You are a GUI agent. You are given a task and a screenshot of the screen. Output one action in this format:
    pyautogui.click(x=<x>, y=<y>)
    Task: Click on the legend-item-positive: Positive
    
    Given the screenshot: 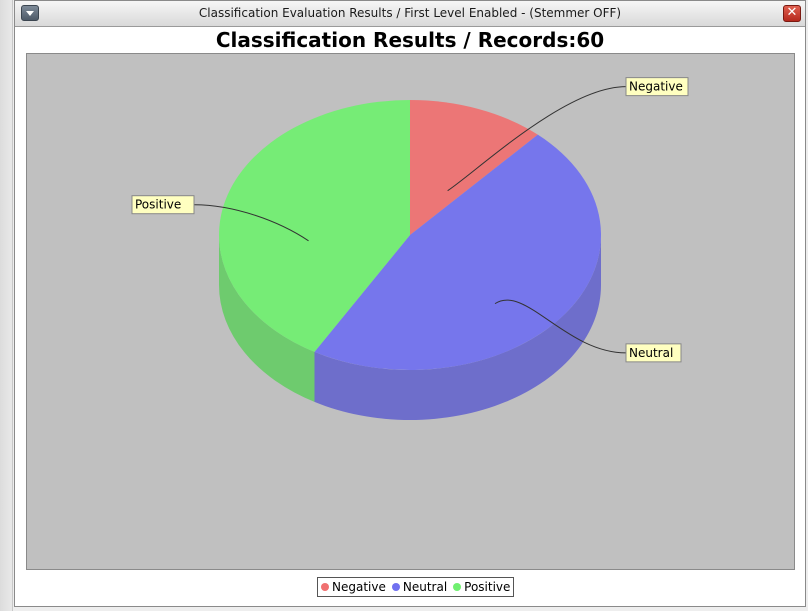 What is the action you would take?
    pyautogui.click(x=481, y=587)
    